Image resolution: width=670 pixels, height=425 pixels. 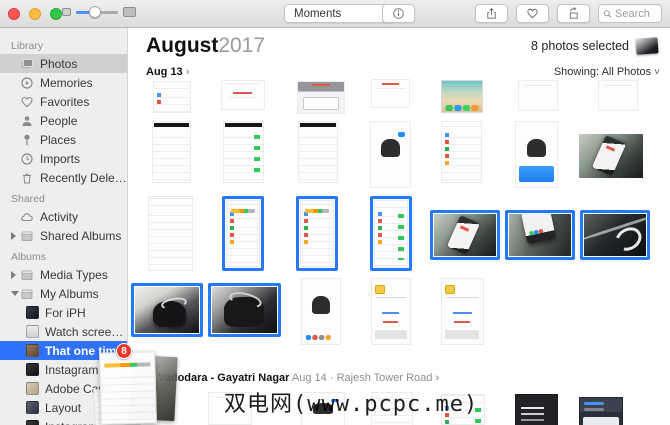 I want to click on sidebar-item-photos: Photos, so click(x=63, y=63).